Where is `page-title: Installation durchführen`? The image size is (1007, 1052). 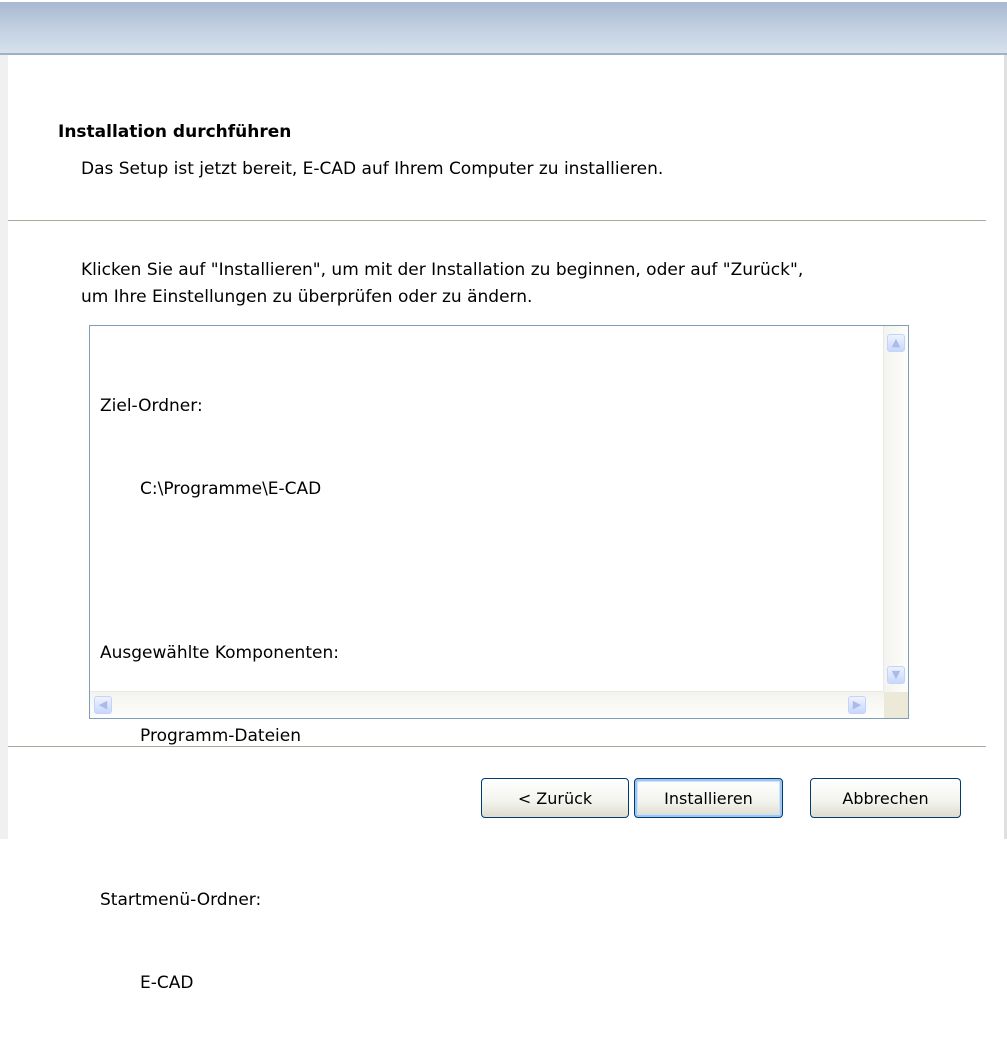 page-title: Installation durchführen is located at coordinates (175, 132).